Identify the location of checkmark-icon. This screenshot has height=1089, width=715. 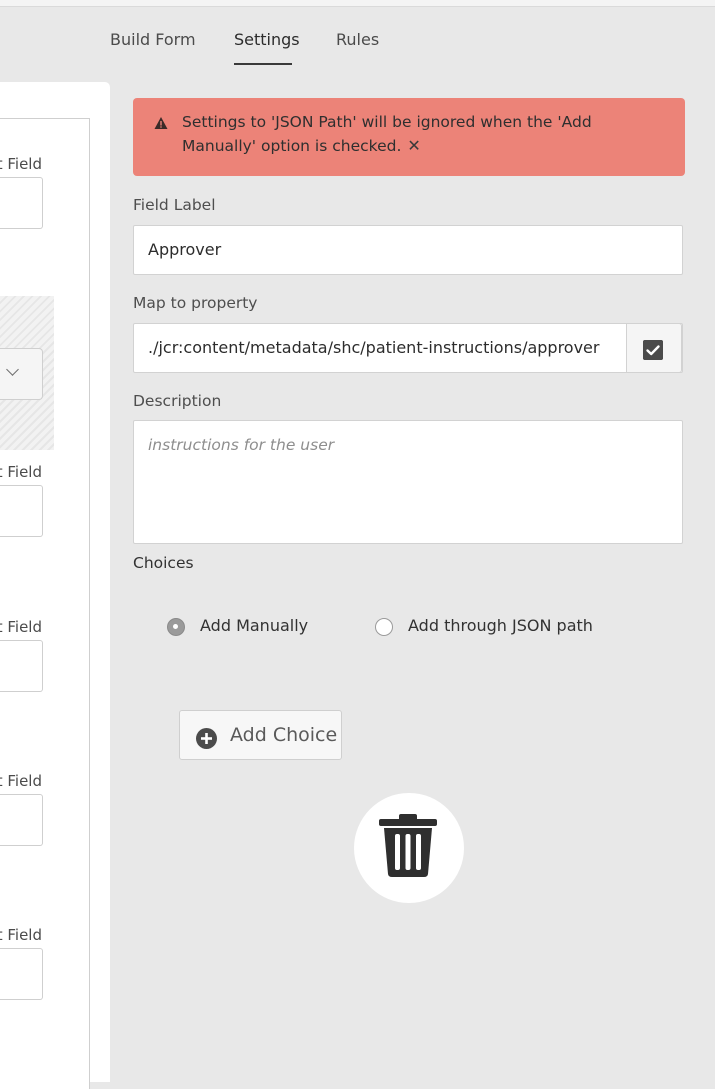
(653, 350).